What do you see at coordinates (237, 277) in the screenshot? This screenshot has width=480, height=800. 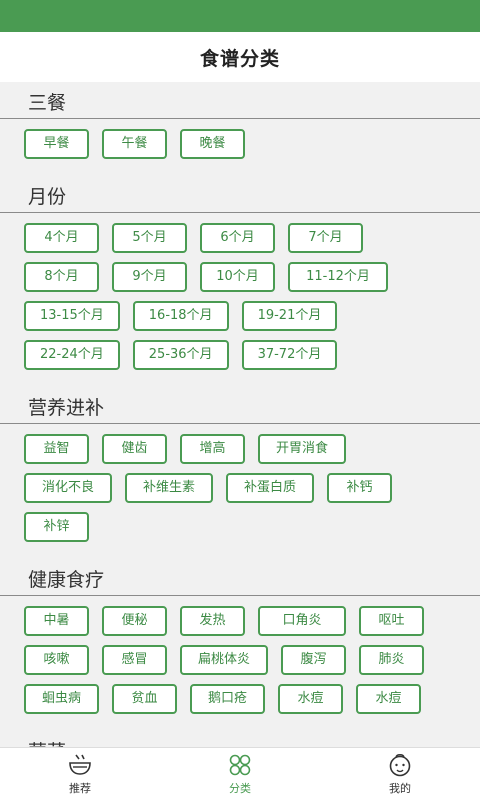 I see `tag-button: 10个月` at bounding box center [237, 277].